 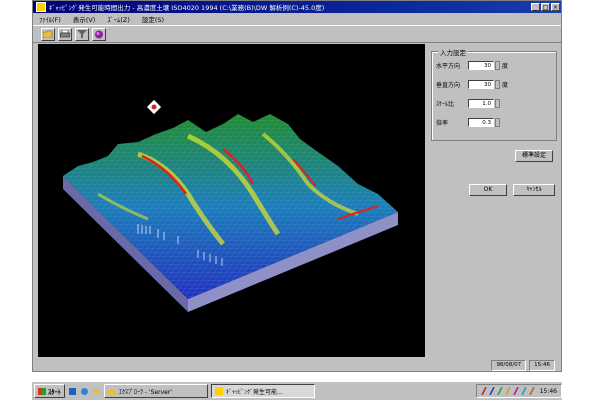 I want to click on start-button: ｽﾀｰﾄ, so click(x=49, y=391).